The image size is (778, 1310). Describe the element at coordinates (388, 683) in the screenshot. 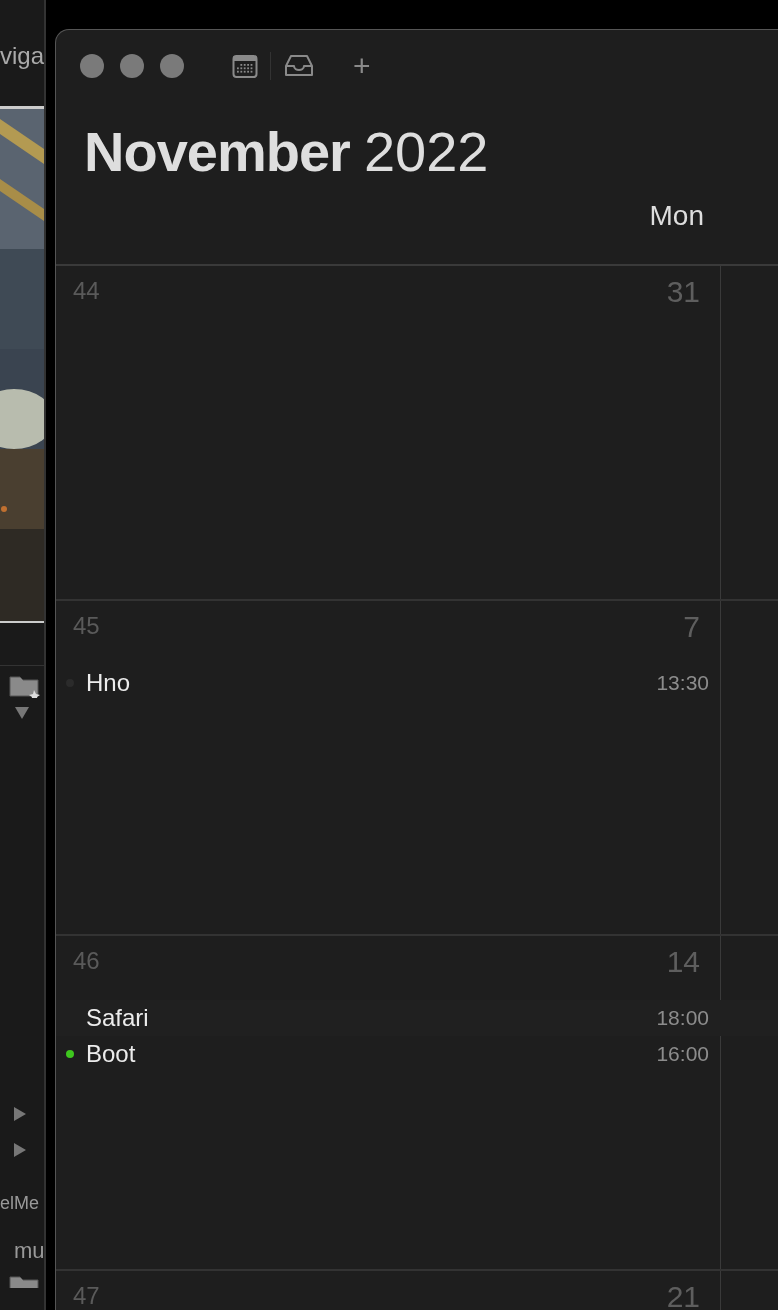

I see `calendar-event: Hno 13:30` at that location.